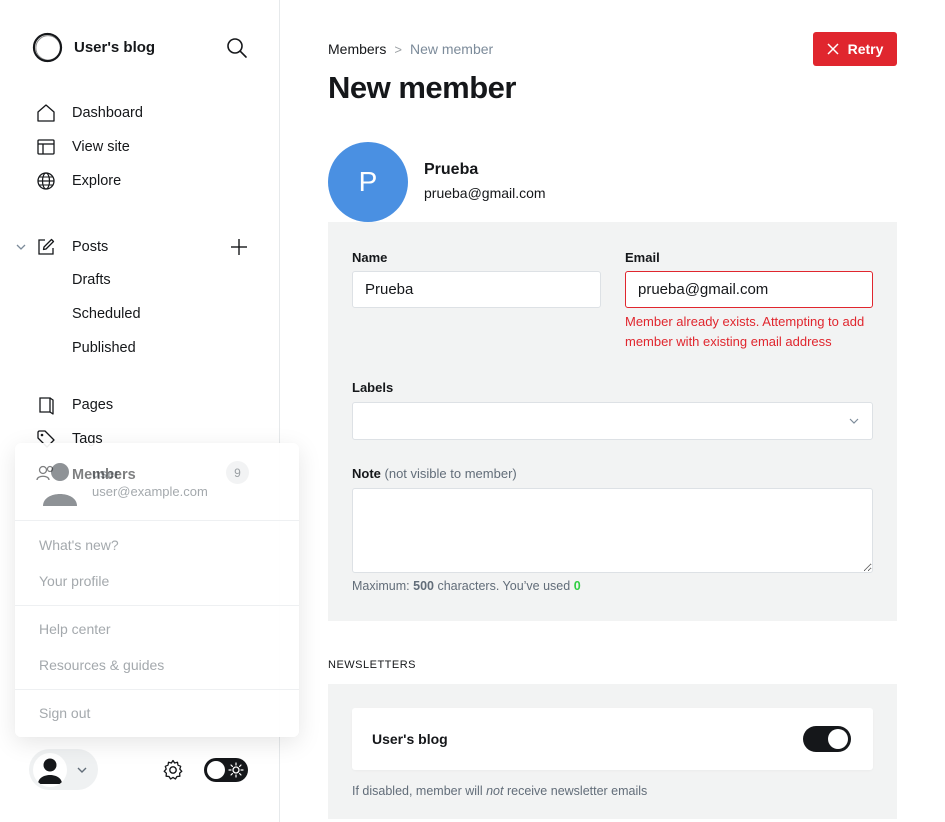 This screenshot has height=822, width=945. I want to click on sidebar-item-published: Published, so click(104, 348).